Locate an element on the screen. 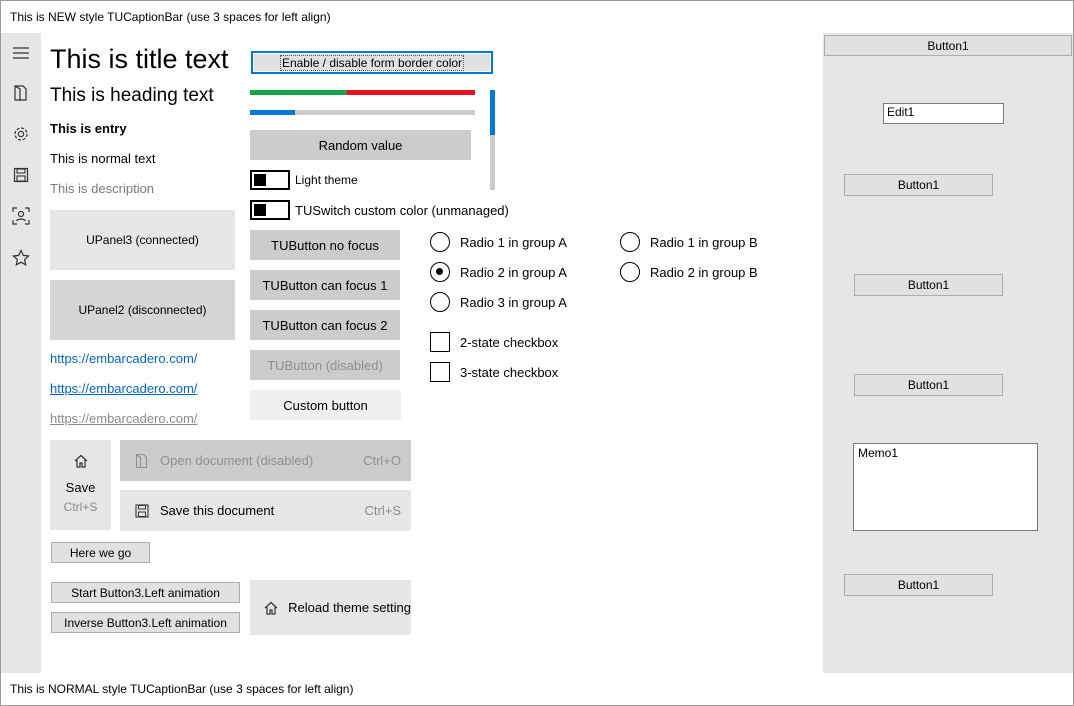  star-icon is located at coordinates (21, 258).